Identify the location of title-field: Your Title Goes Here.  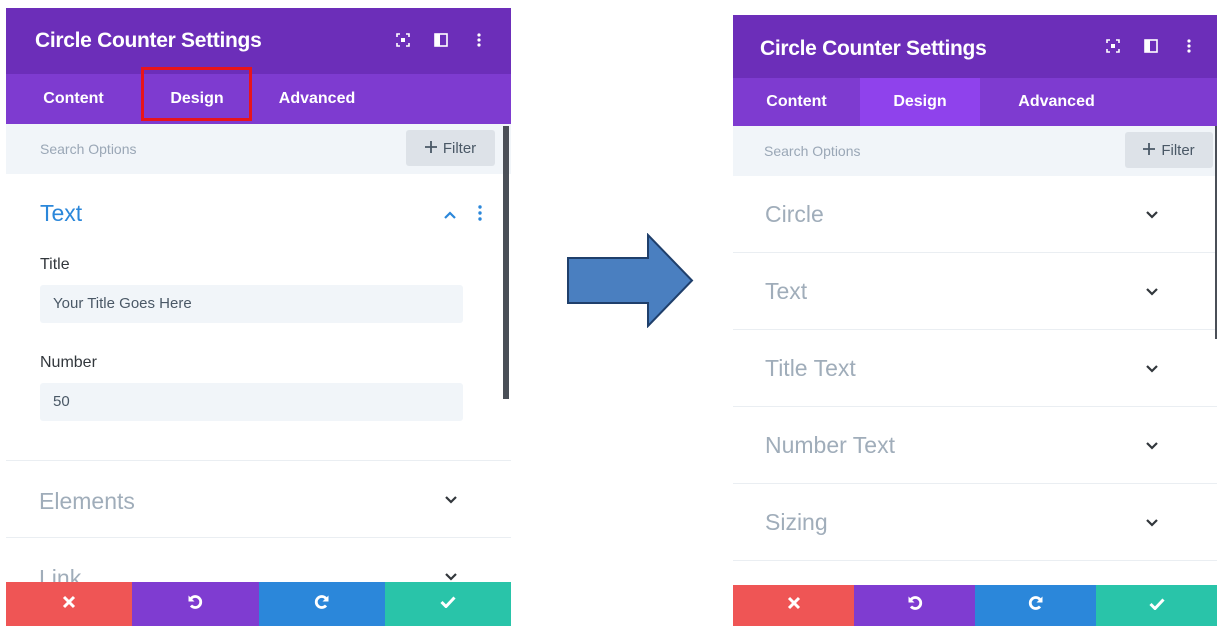
(251, 304).